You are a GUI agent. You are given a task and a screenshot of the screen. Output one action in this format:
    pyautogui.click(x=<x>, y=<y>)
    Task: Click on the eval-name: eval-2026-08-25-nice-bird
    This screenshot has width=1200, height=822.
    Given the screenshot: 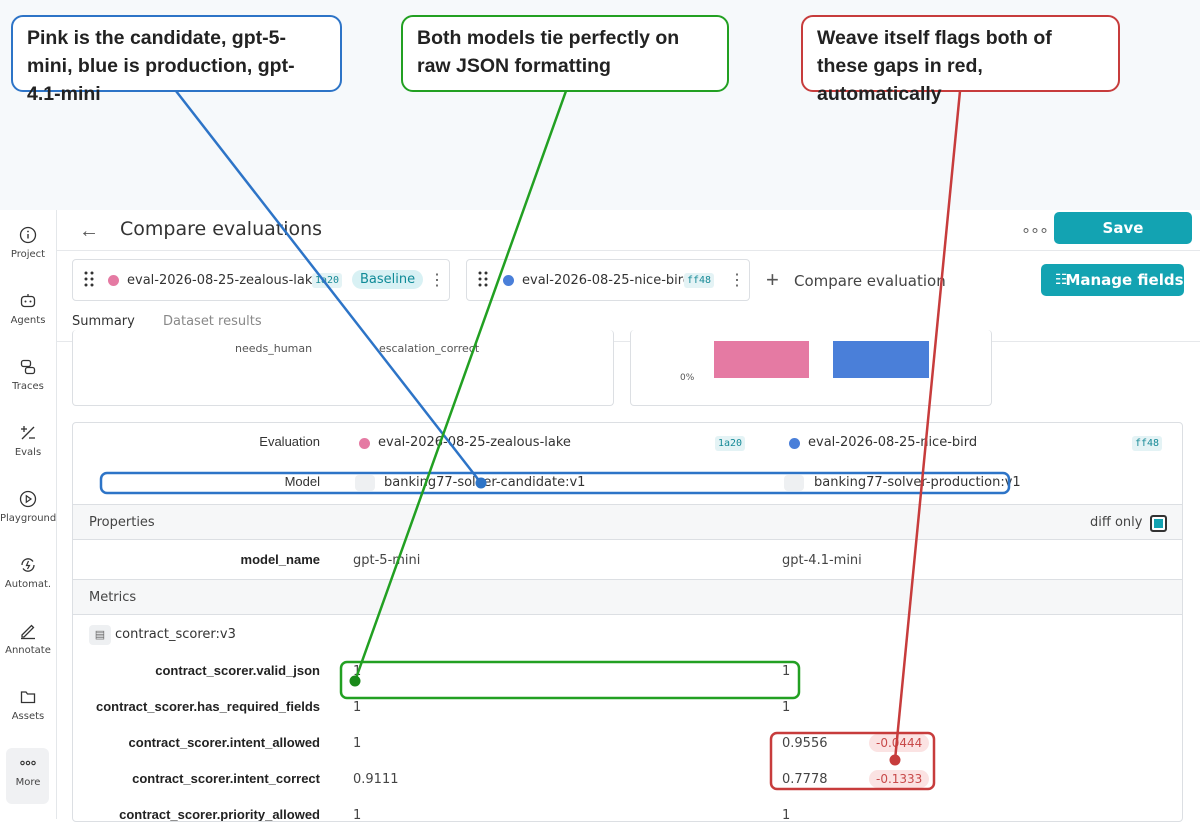 What is the action you would take?
    pyautogui.click(x=607, y=280)
    